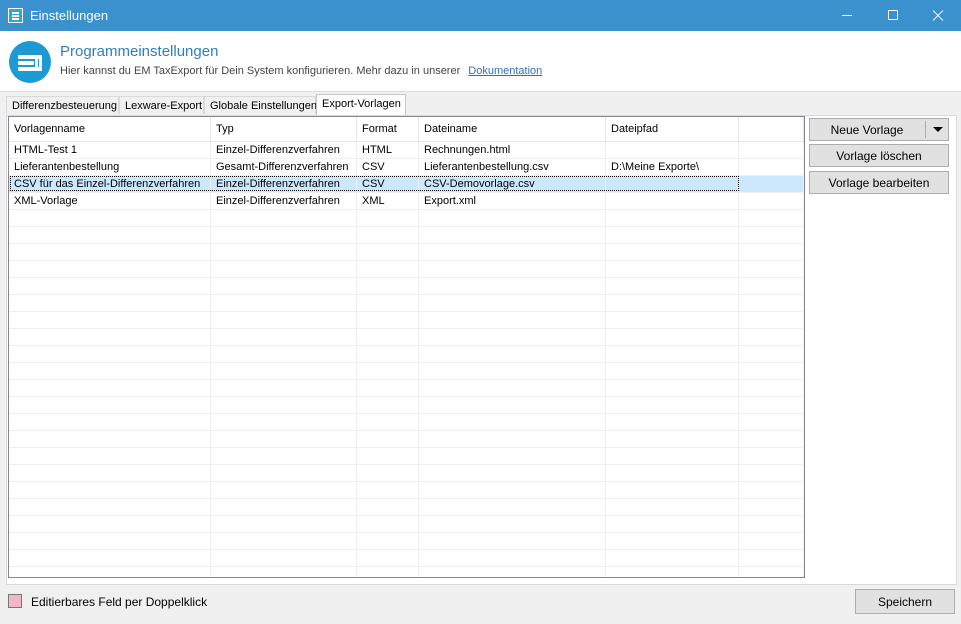  Describe the element at coordinates (512, 129) in the screenshot. I see `column-header-dateiname: Dateiname` at that location.